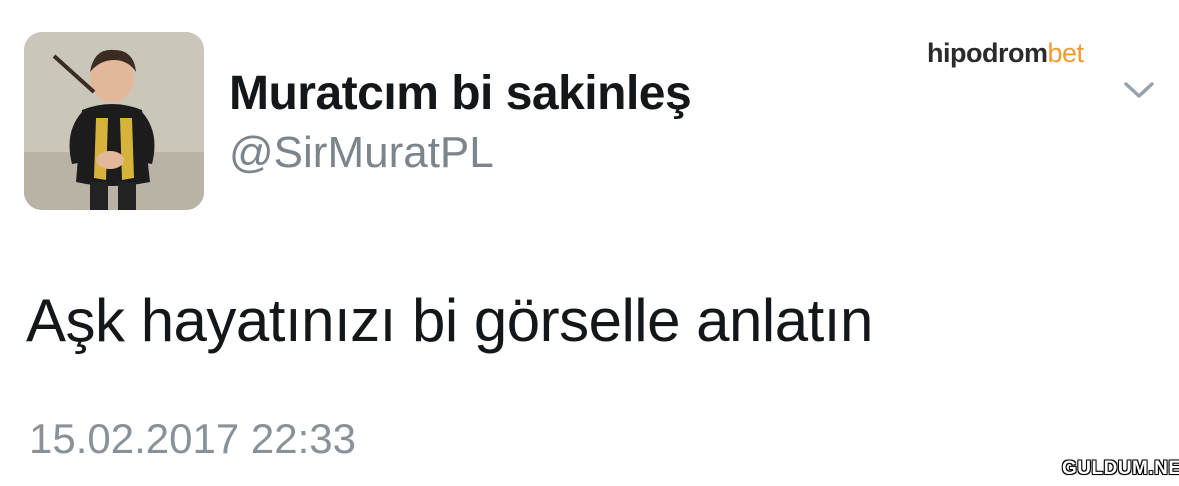  I want to click on avatar-photo, so click(114, 121).